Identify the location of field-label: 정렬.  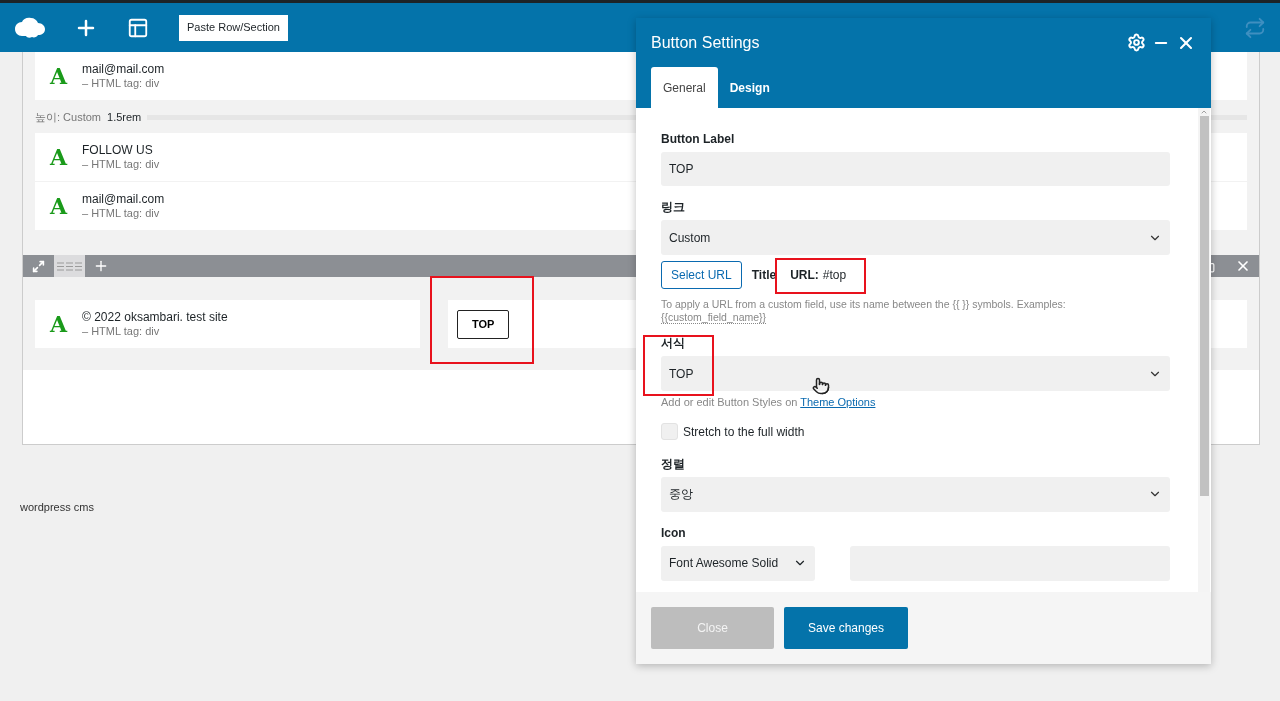
(673, 463).